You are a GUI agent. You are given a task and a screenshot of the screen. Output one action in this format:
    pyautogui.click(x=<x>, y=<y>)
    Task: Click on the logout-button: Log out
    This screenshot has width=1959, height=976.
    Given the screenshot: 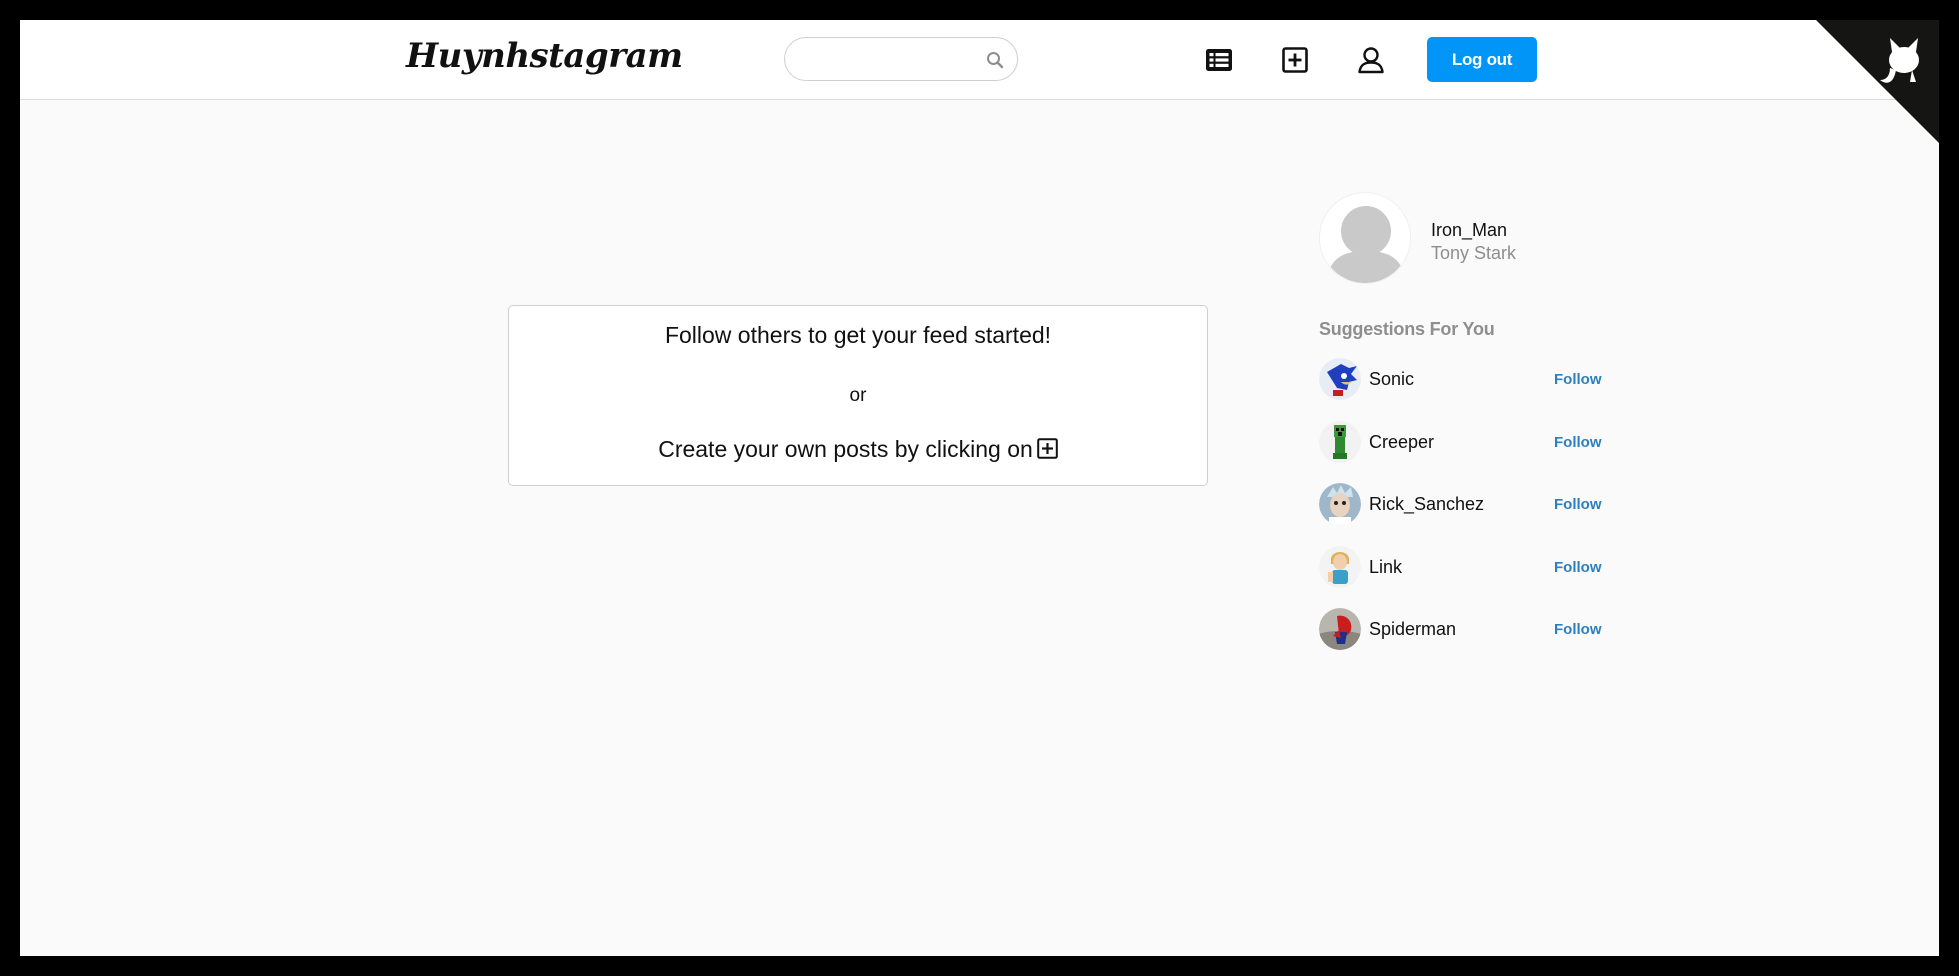 What is the action you would take?
    pyautogui.click(x=1482, y=59)
    